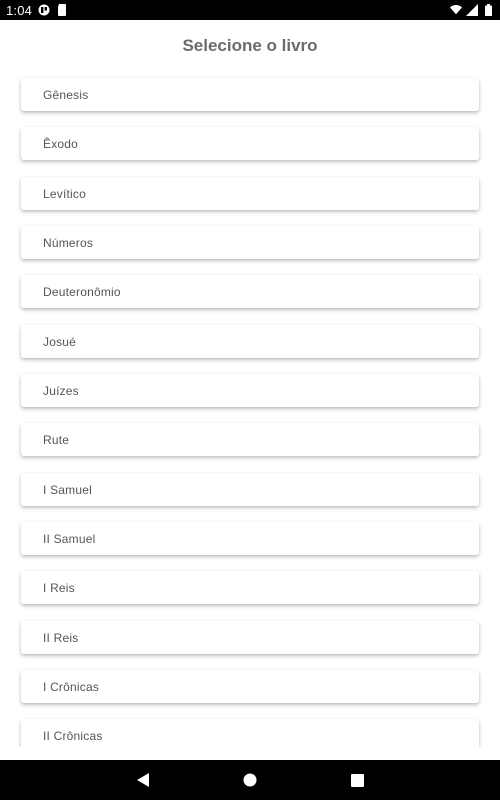 The height and width of the screenshot is (800, 500). What do you see at coordinates (143, 780) in the screenshot?
I see `back-icon` at bounding box center [143, 780].